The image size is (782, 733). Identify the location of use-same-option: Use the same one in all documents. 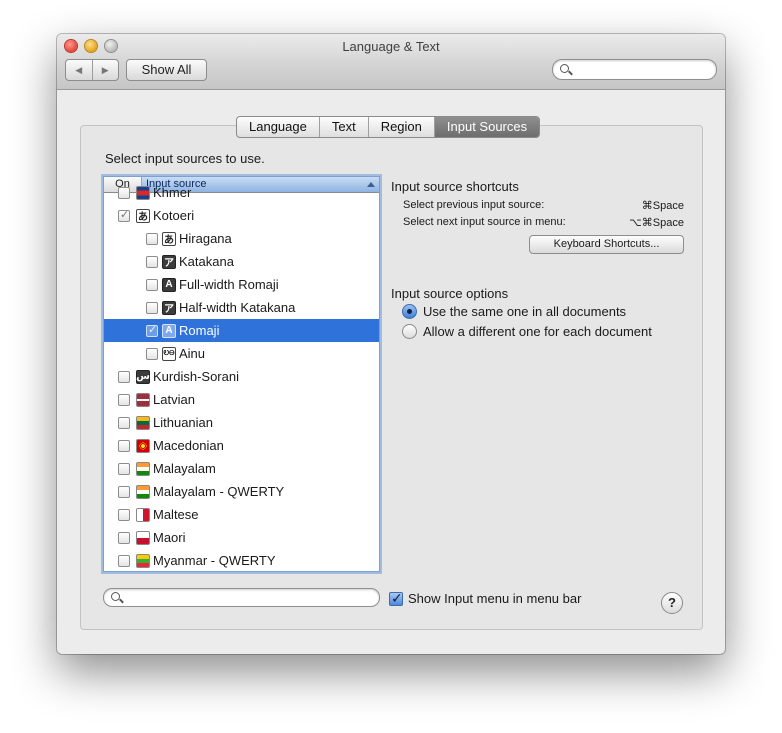
(514, 311).